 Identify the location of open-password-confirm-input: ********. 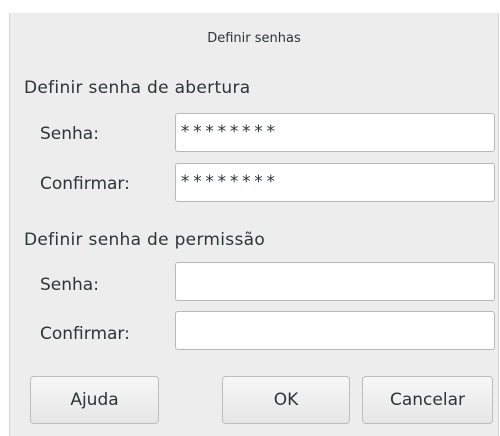
(335, 182).